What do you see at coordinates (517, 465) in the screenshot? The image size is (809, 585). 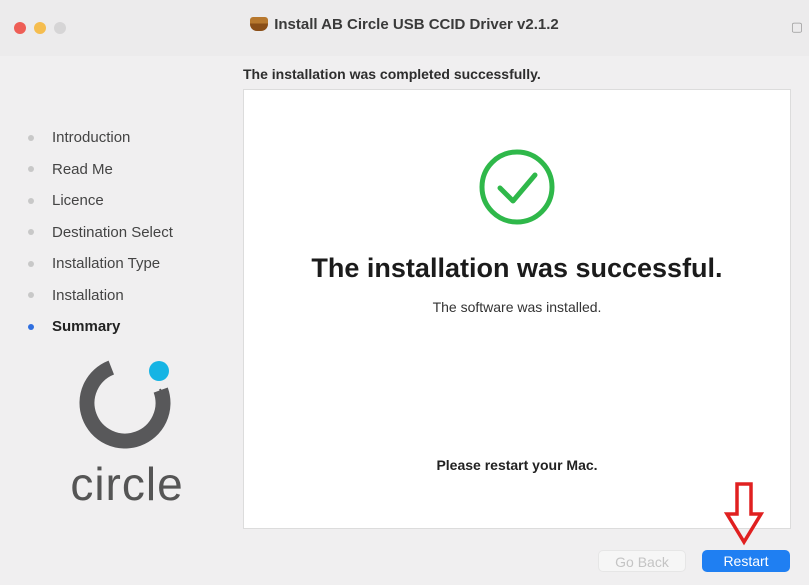 I see `restart-note: Please restart your Mac.` at bounding box center [517, 465].